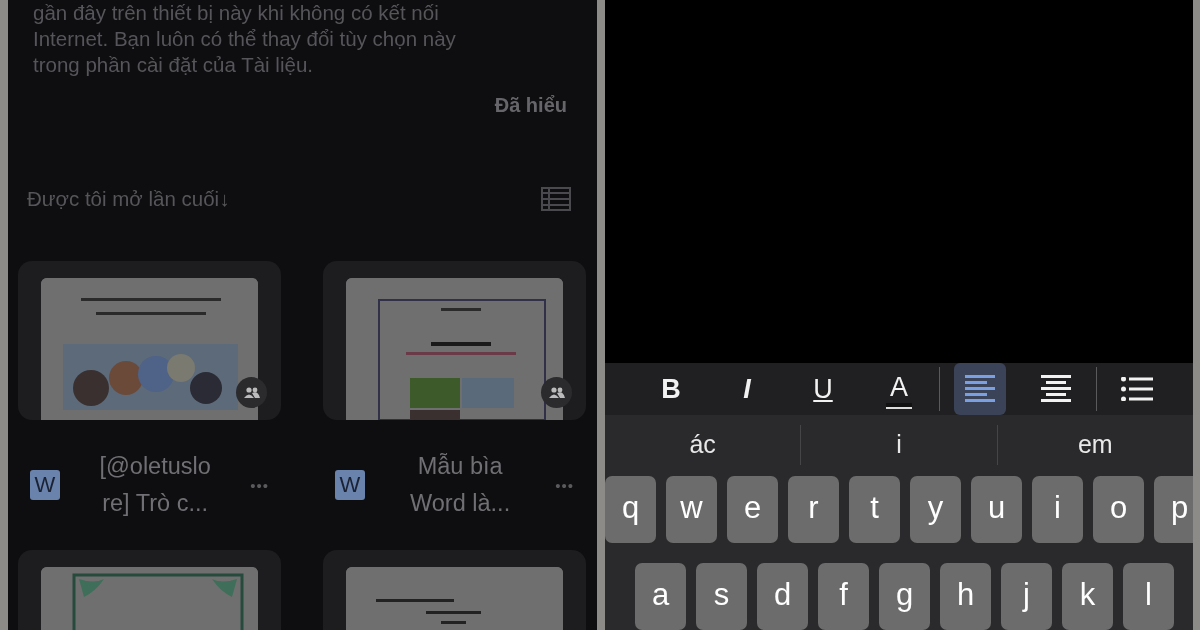 This screenshot has height=630, width=1200. What do you see at coordinates (128, 199) in the screenshot?
I see `sort-button: Được tôi mở lần cuối↓` at bounding box center [128, 199].